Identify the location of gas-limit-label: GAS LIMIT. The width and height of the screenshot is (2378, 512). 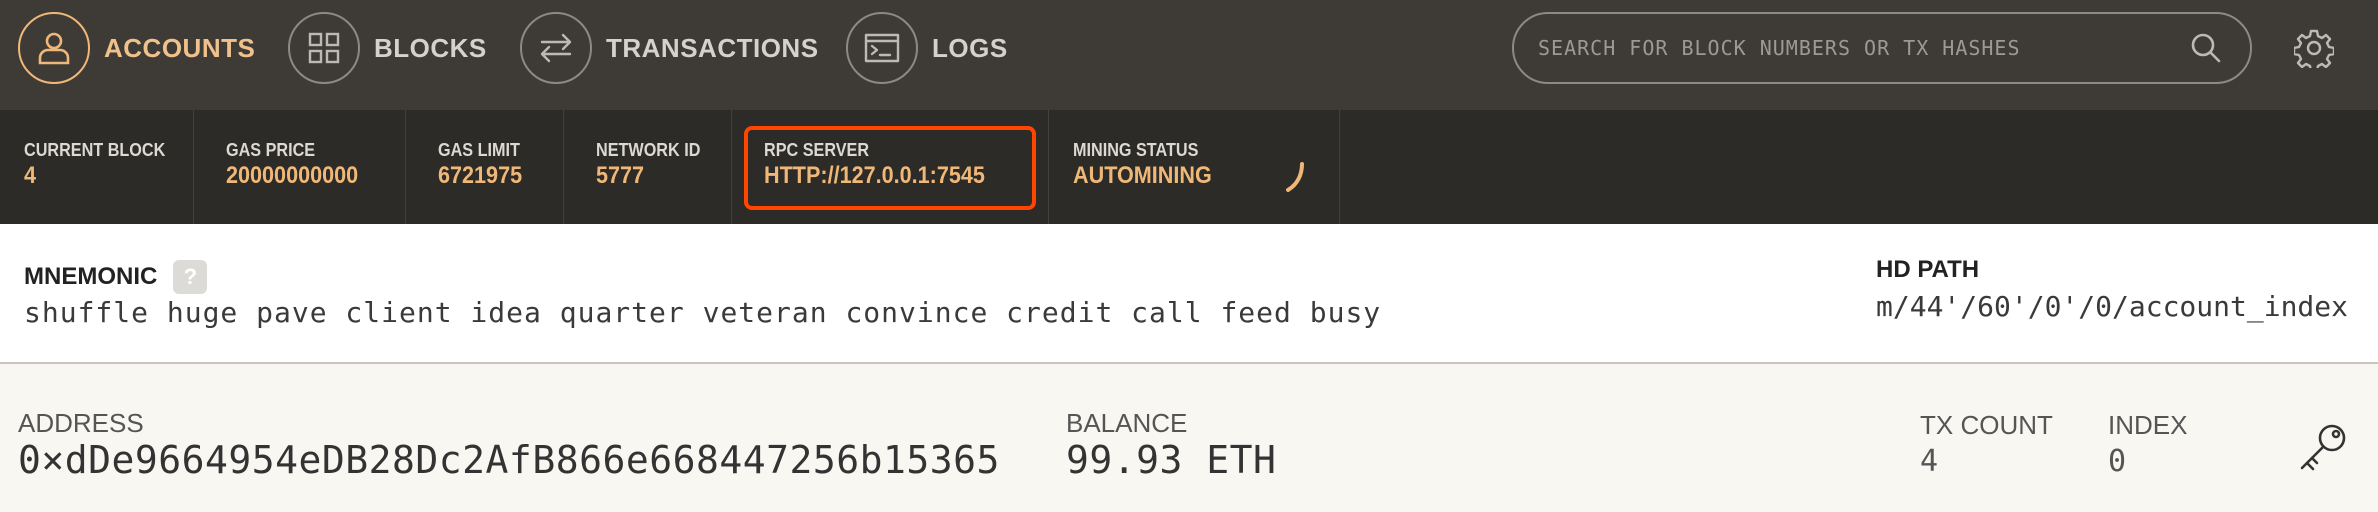
(479, 150).